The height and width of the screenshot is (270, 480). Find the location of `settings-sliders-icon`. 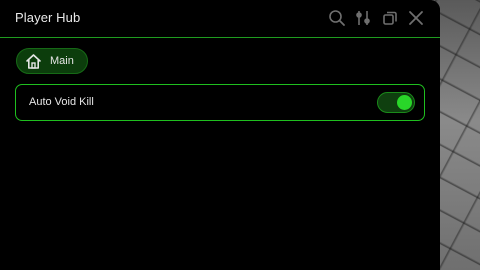

settings-sliders-icon is located at coordinates (363, 18).